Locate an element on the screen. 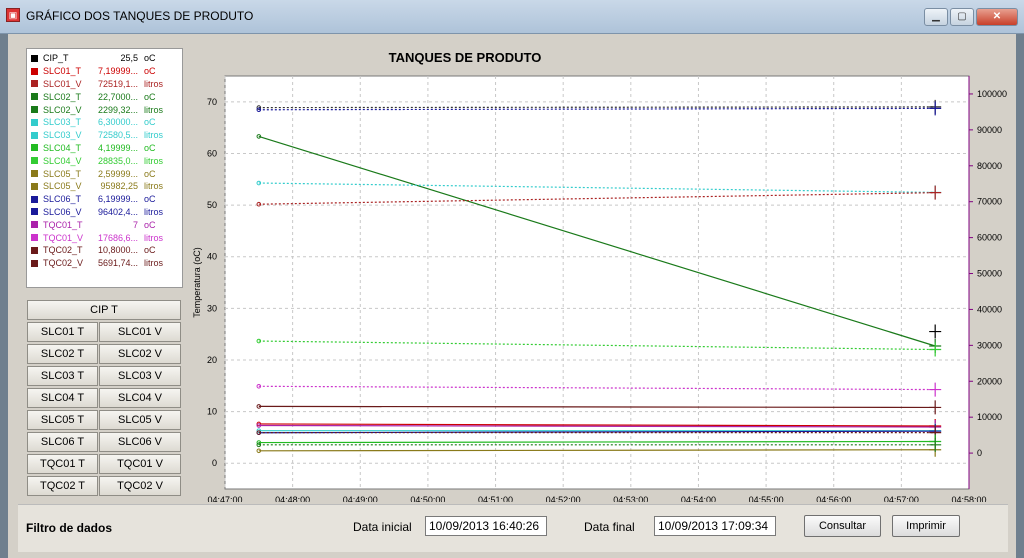  series-t-button: TQC02 T is located at coordinates (62, 486).